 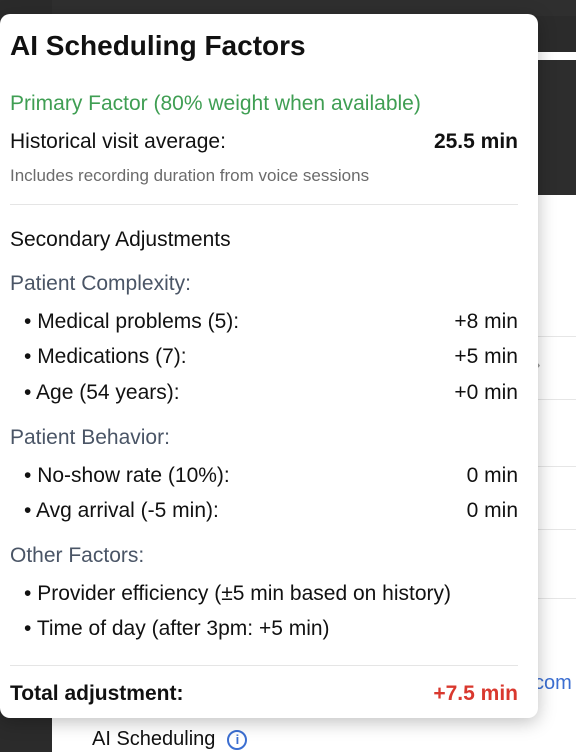 What do you see at coordinates (90, 437) in the screenshot?
I see `patient-behavior-heading: Patient Behavior:` at bounding box center [90, 437].